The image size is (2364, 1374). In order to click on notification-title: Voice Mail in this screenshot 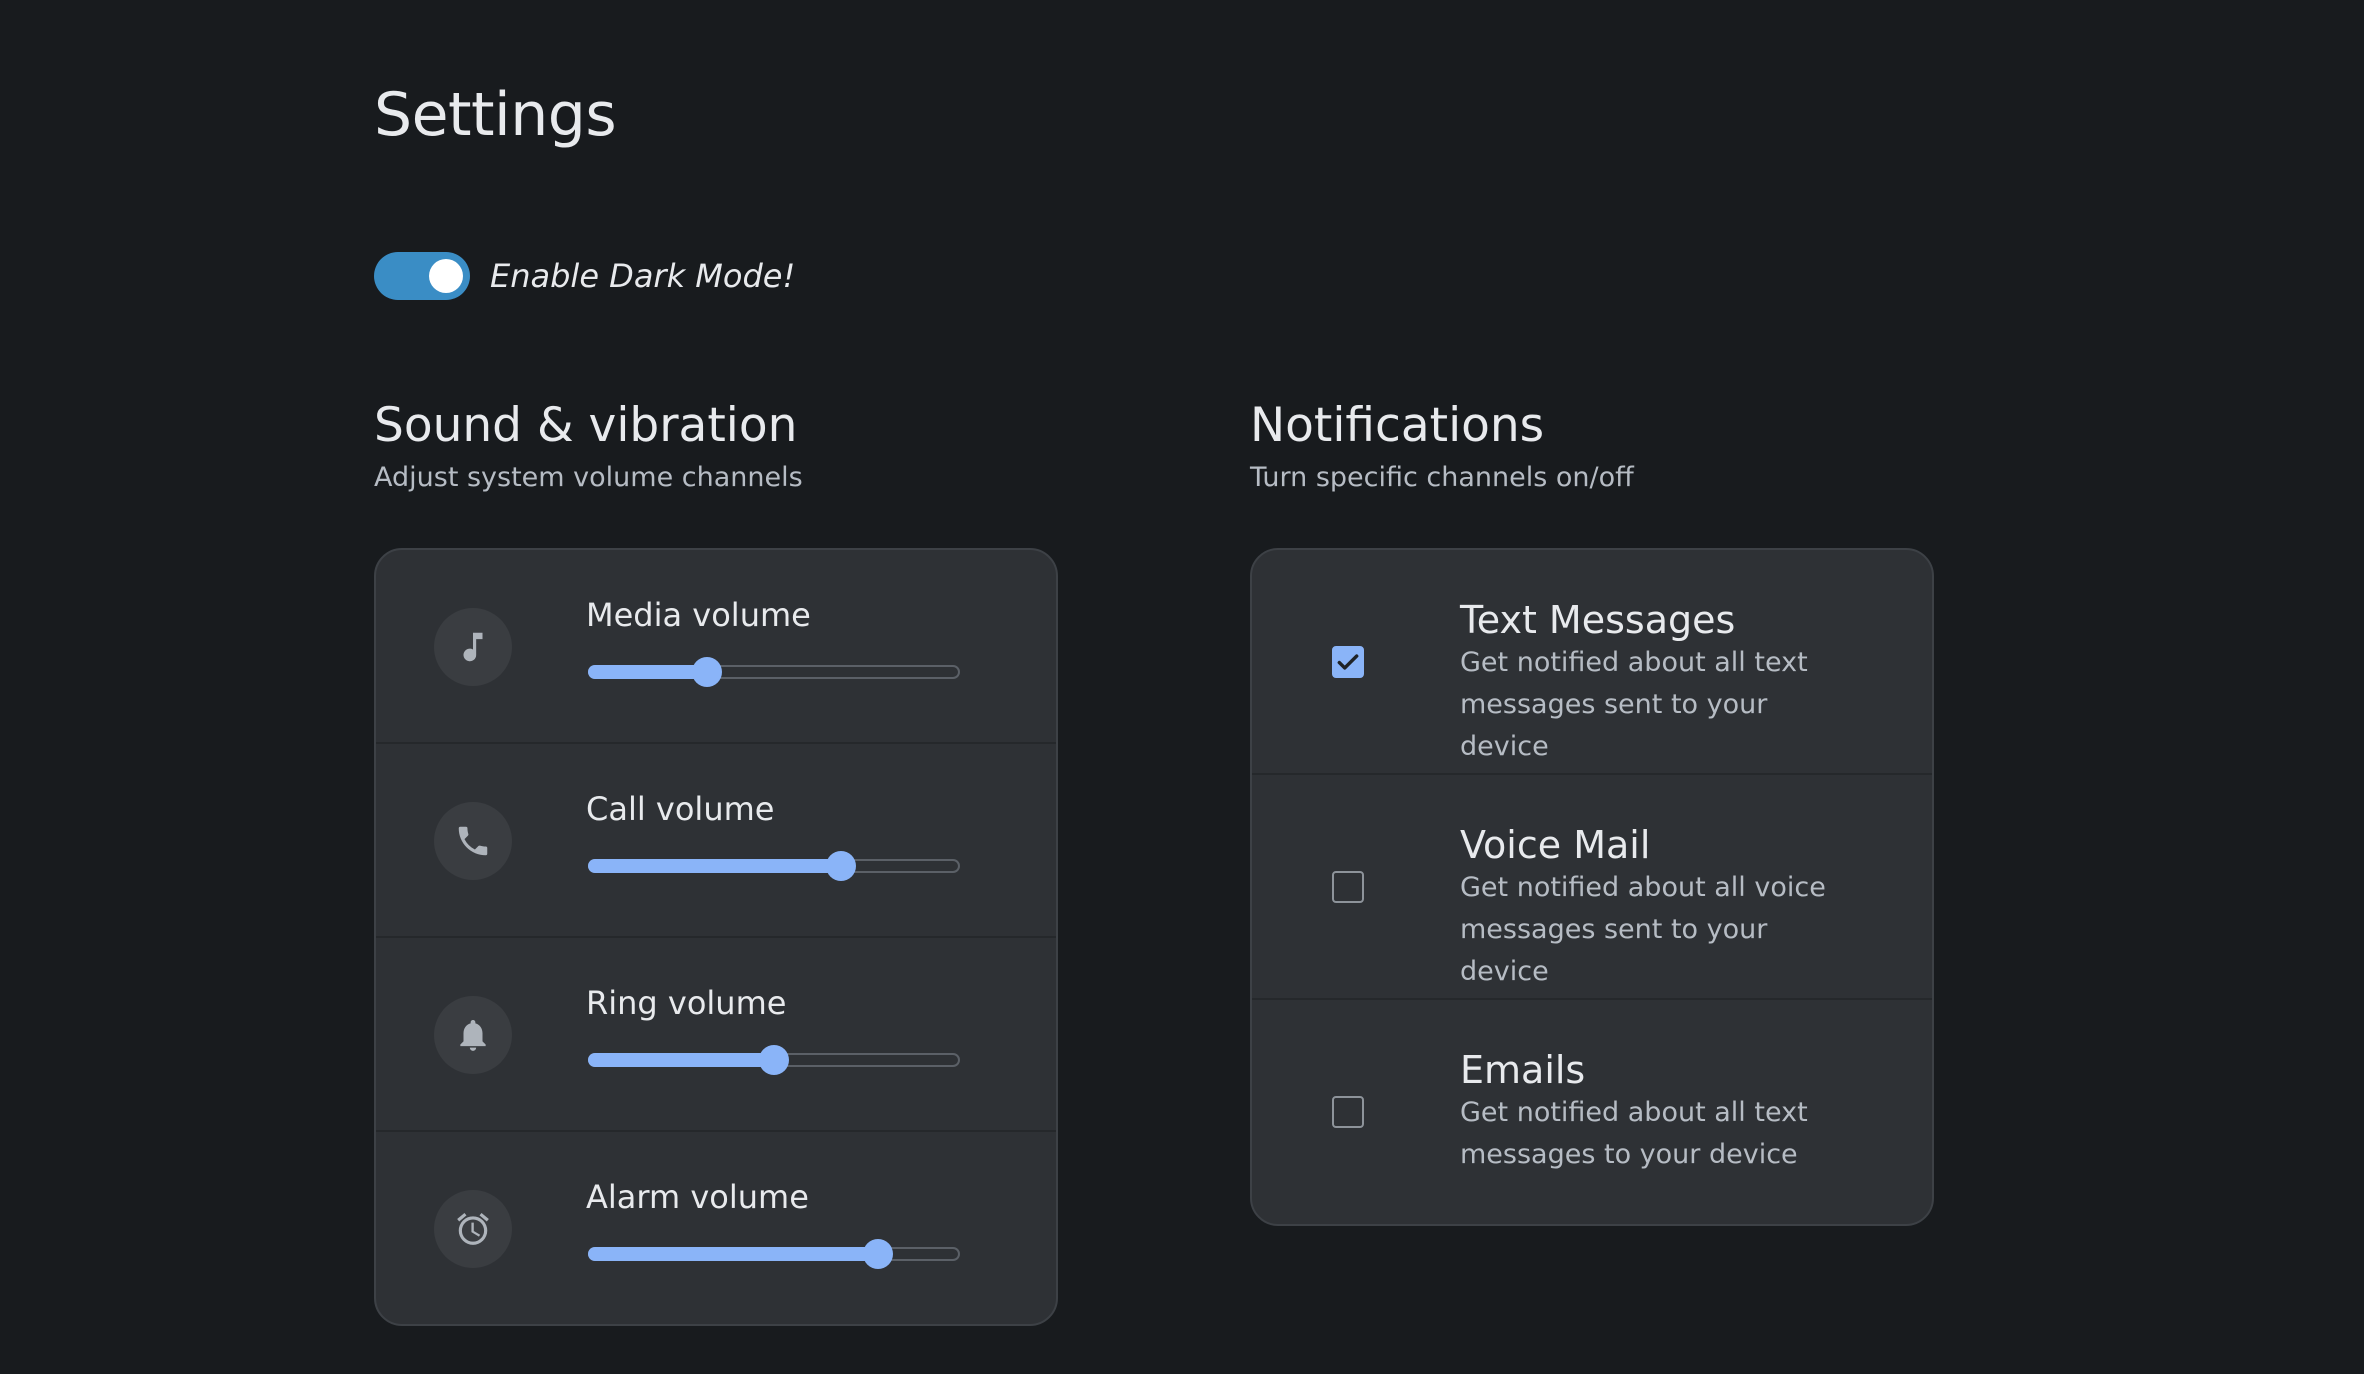, I will do `click(1555, 845)`.